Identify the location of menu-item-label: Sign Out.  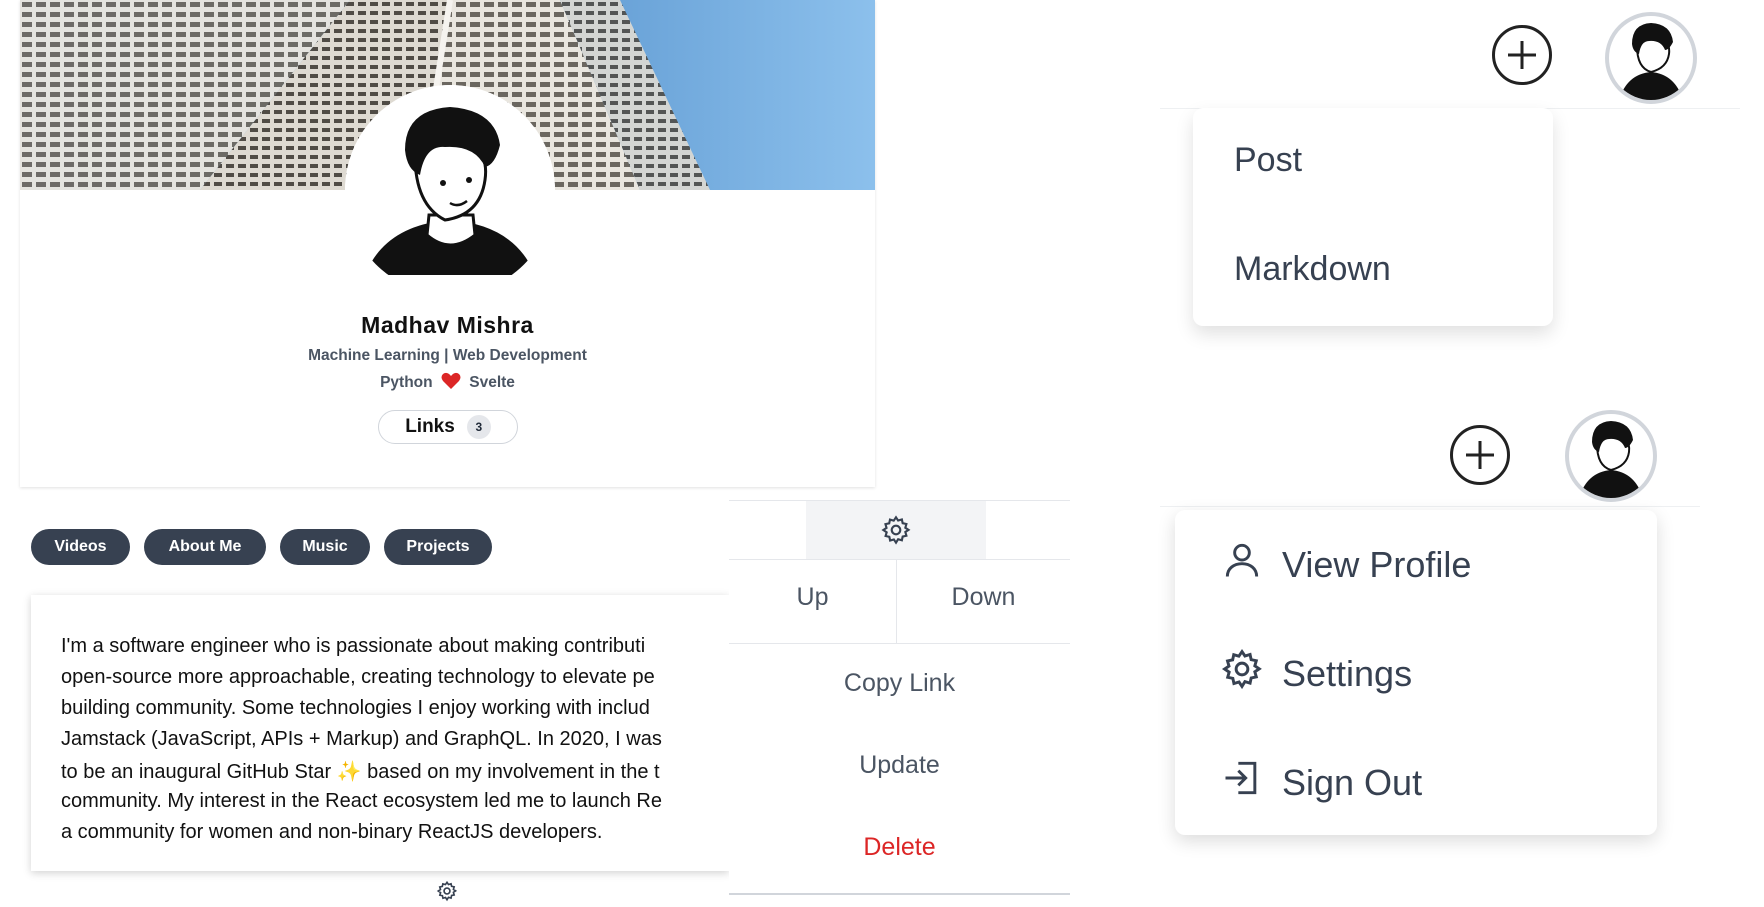
(1352, 782).